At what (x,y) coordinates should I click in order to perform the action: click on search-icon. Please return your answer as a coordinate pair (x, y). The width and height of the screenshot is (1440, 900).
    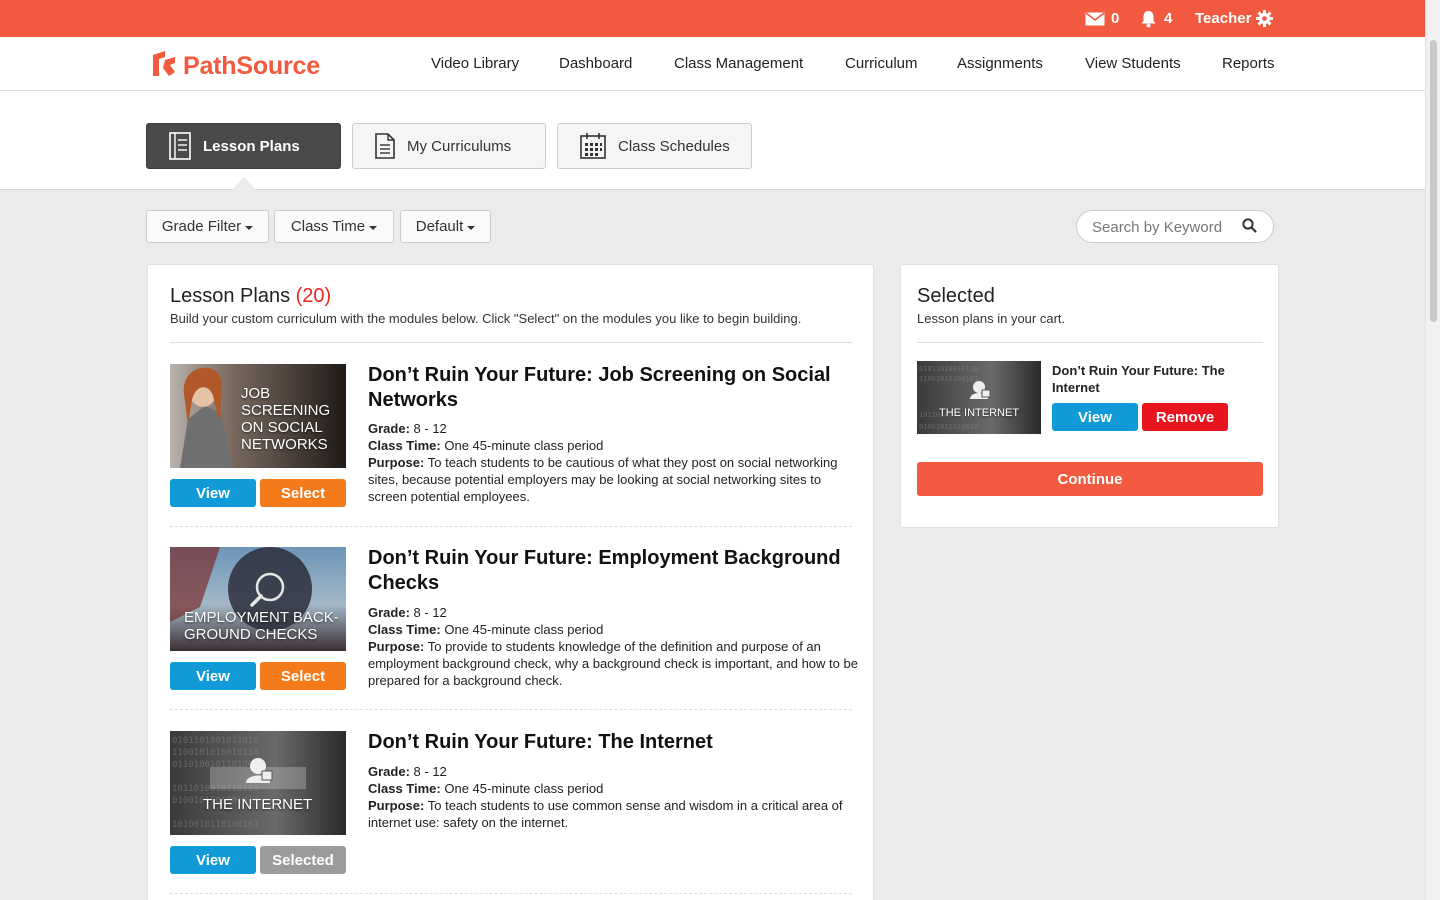
    Looking at the image, I should click on (1249, 228).